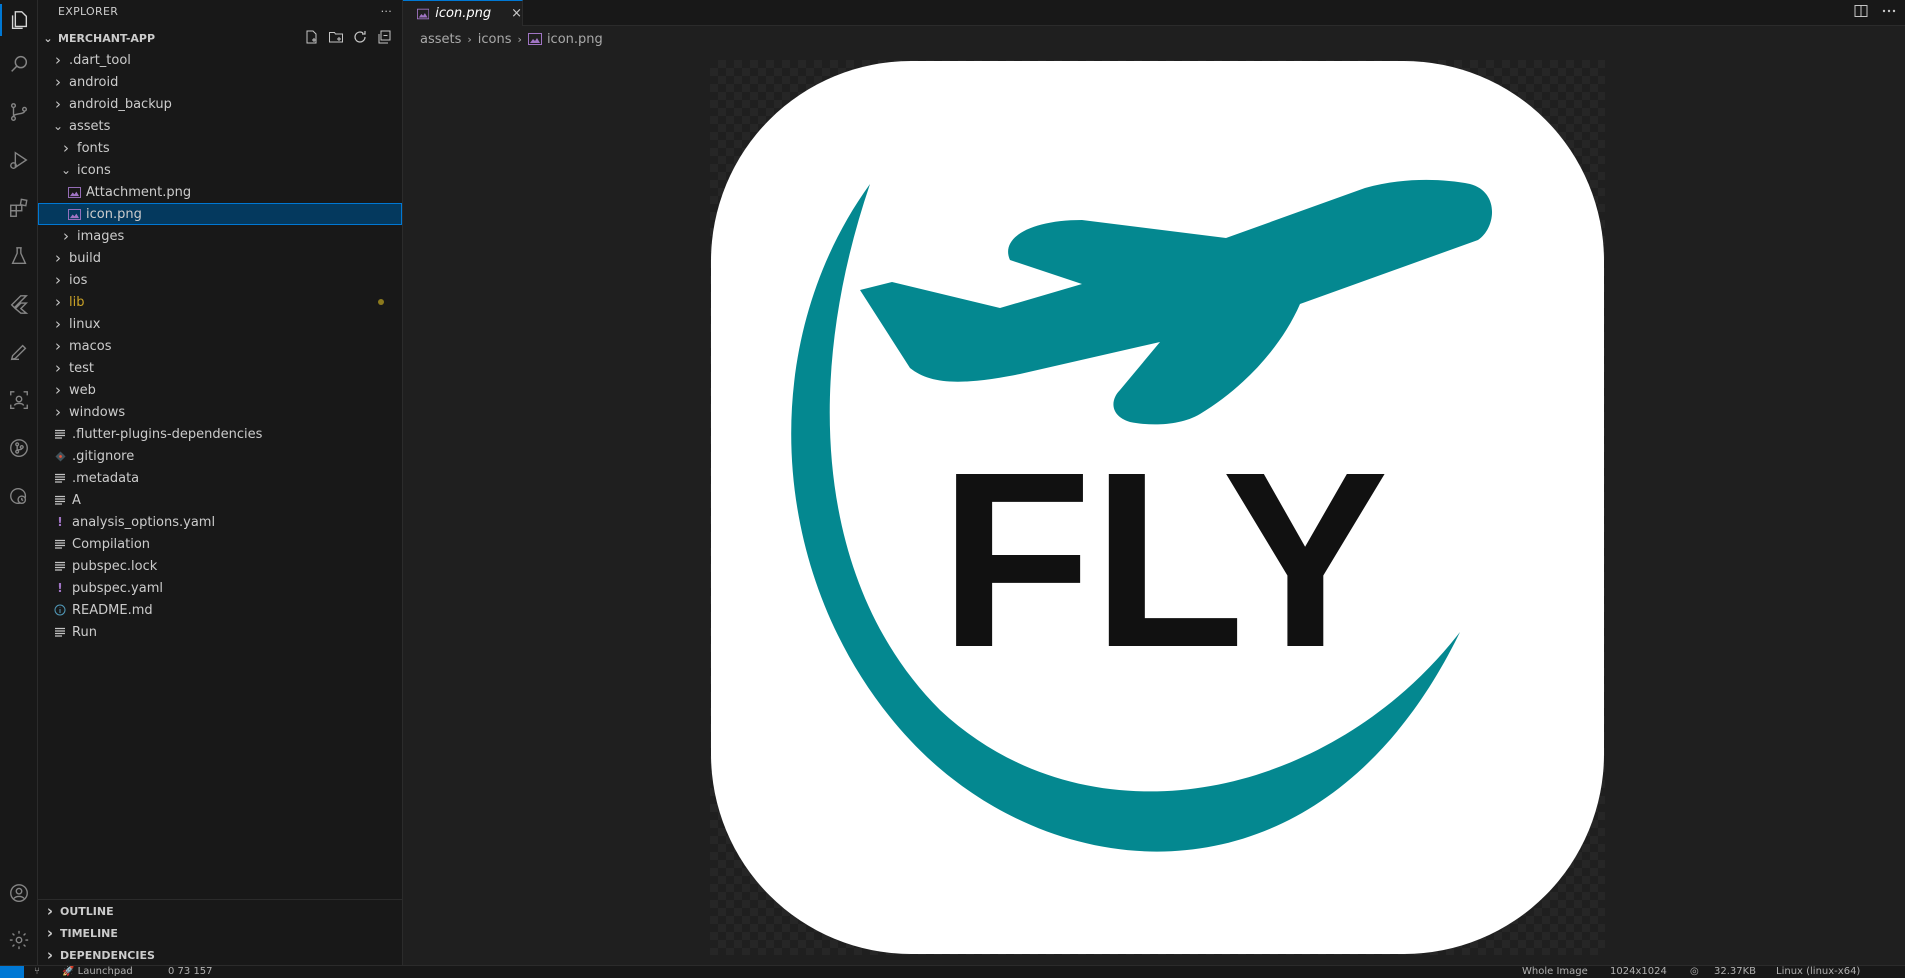 The width and height of the screenshot is (1905, 978). I want to click on launchpad-status: 🚀 Launchpad, so click(97, 972).